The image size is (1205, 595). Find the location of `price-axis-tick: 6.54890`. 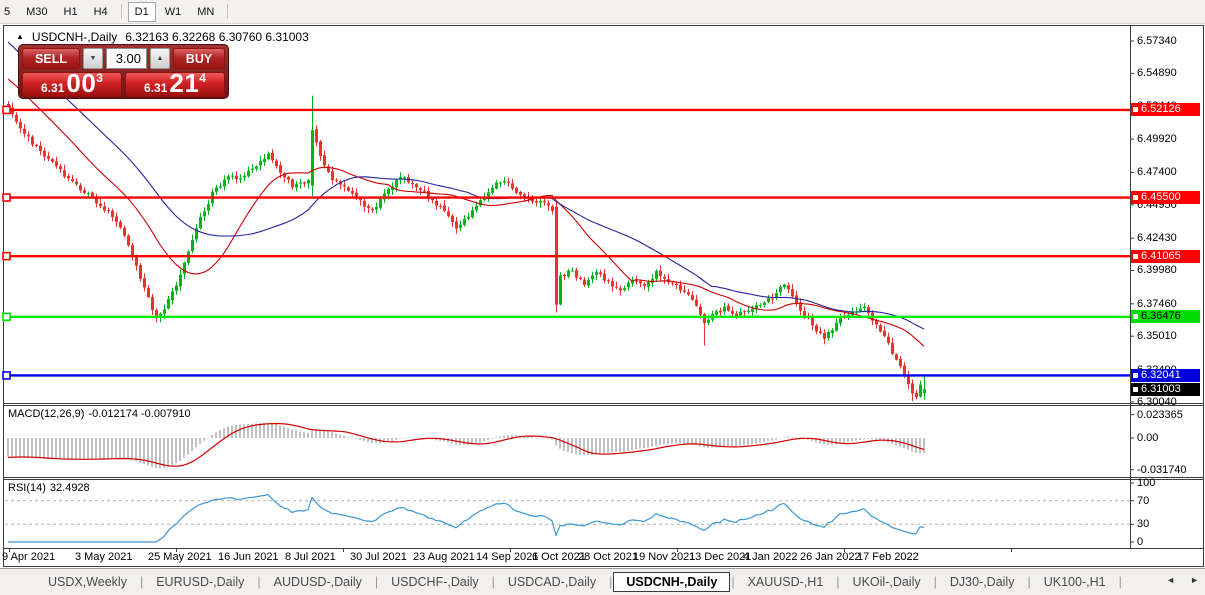

price-axis-tick: 6.54890 is located at coordinates (1157, 73).